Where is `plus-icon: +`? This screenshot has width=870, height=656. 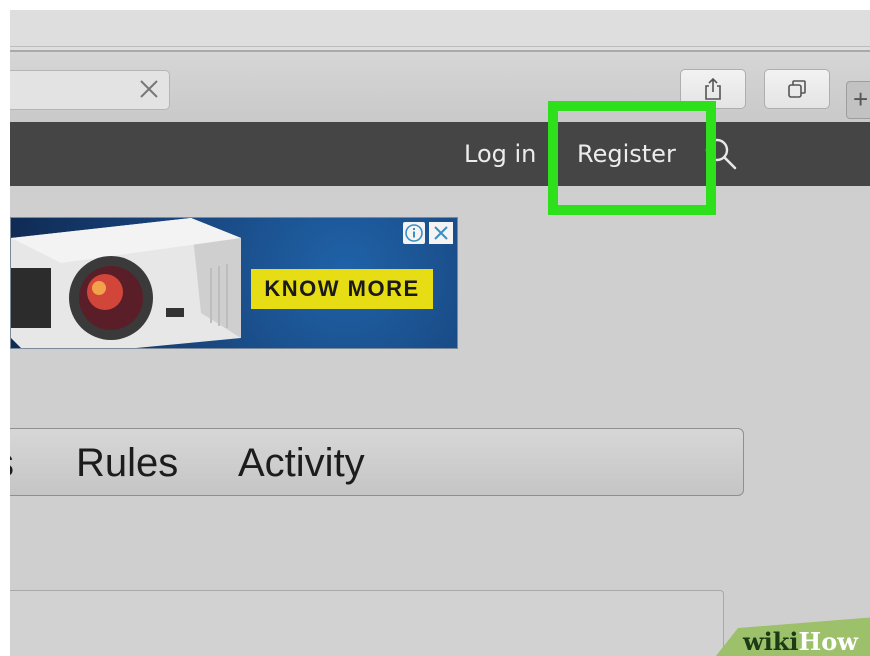
plus-icon: + is located at coordinates (861, 99).